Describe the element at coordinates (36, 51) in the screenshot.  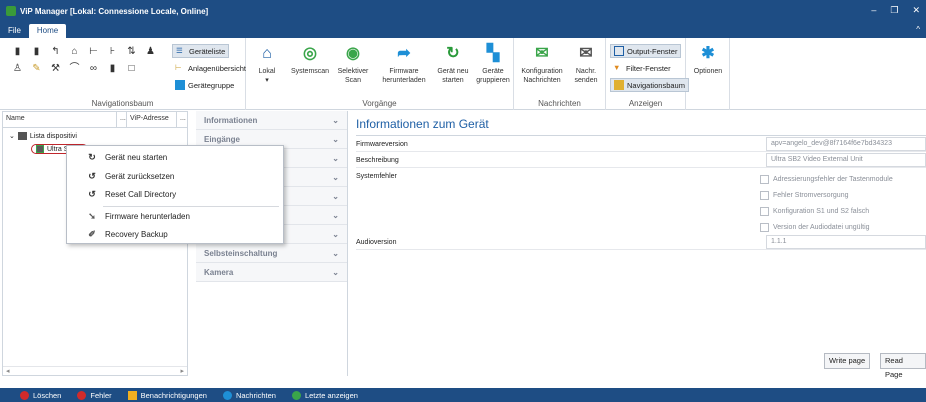
I see `device-icon: ▮` at that location.